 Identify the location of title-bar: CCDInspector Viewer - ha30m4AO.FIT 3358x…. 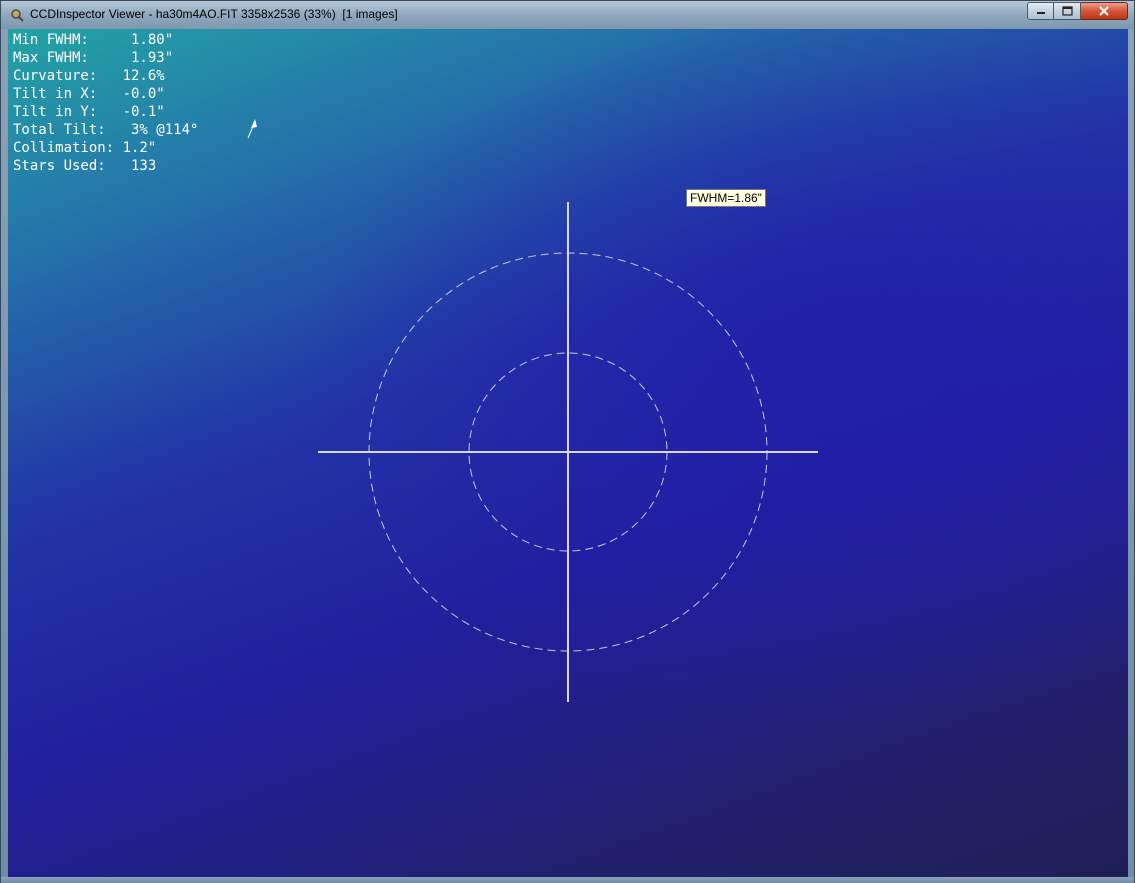
(567, 15).